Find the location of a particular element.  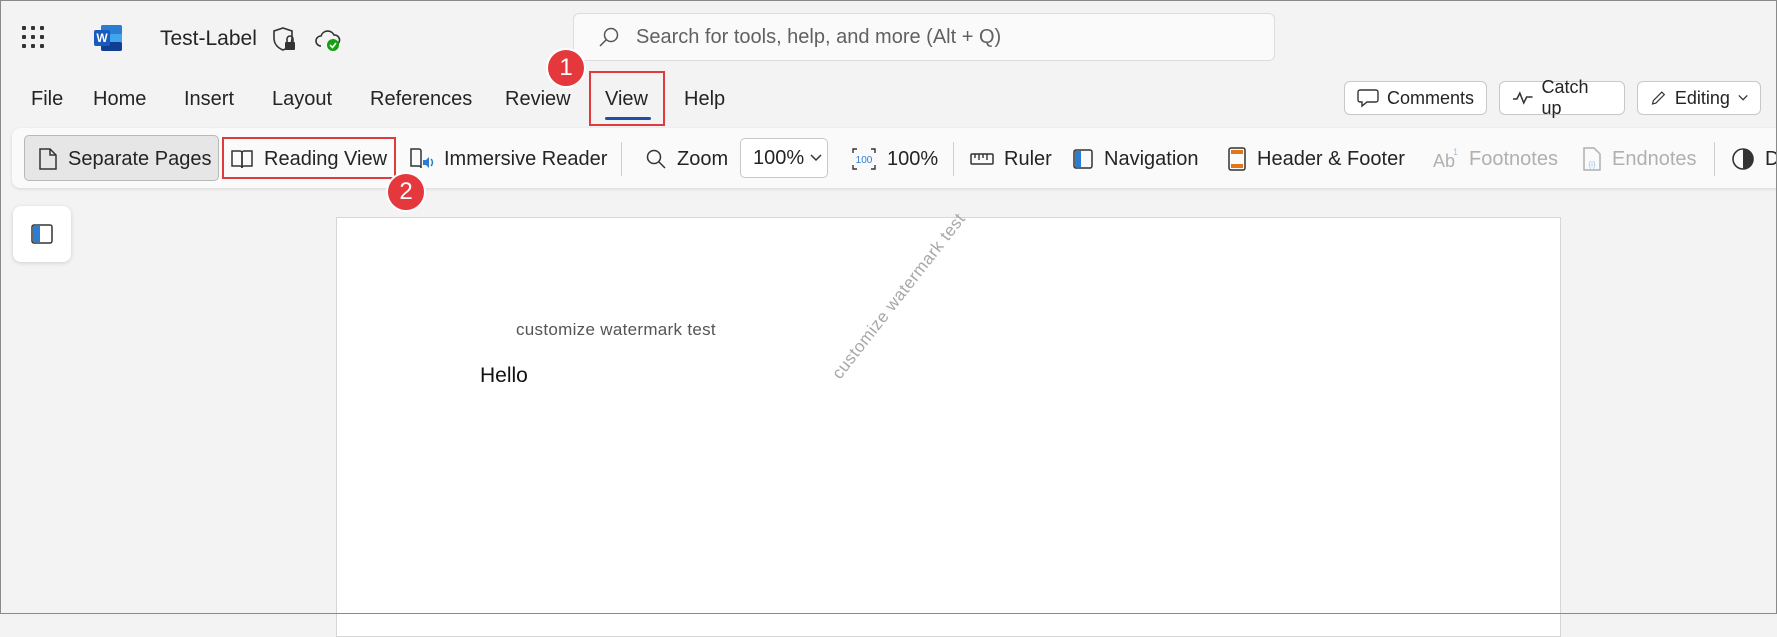

tab-review: Review is located at coordinates (538, 99).